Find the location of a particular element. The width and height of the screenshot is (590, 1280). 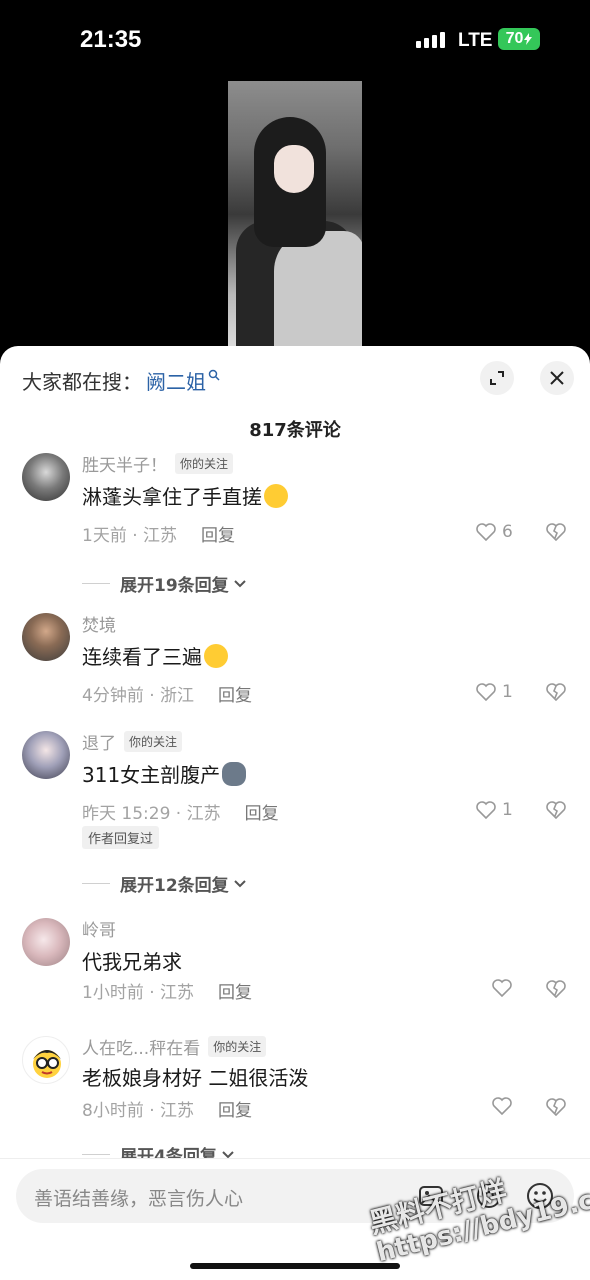

comment-nickname: 焚境 is located at coordinates (99, 623).